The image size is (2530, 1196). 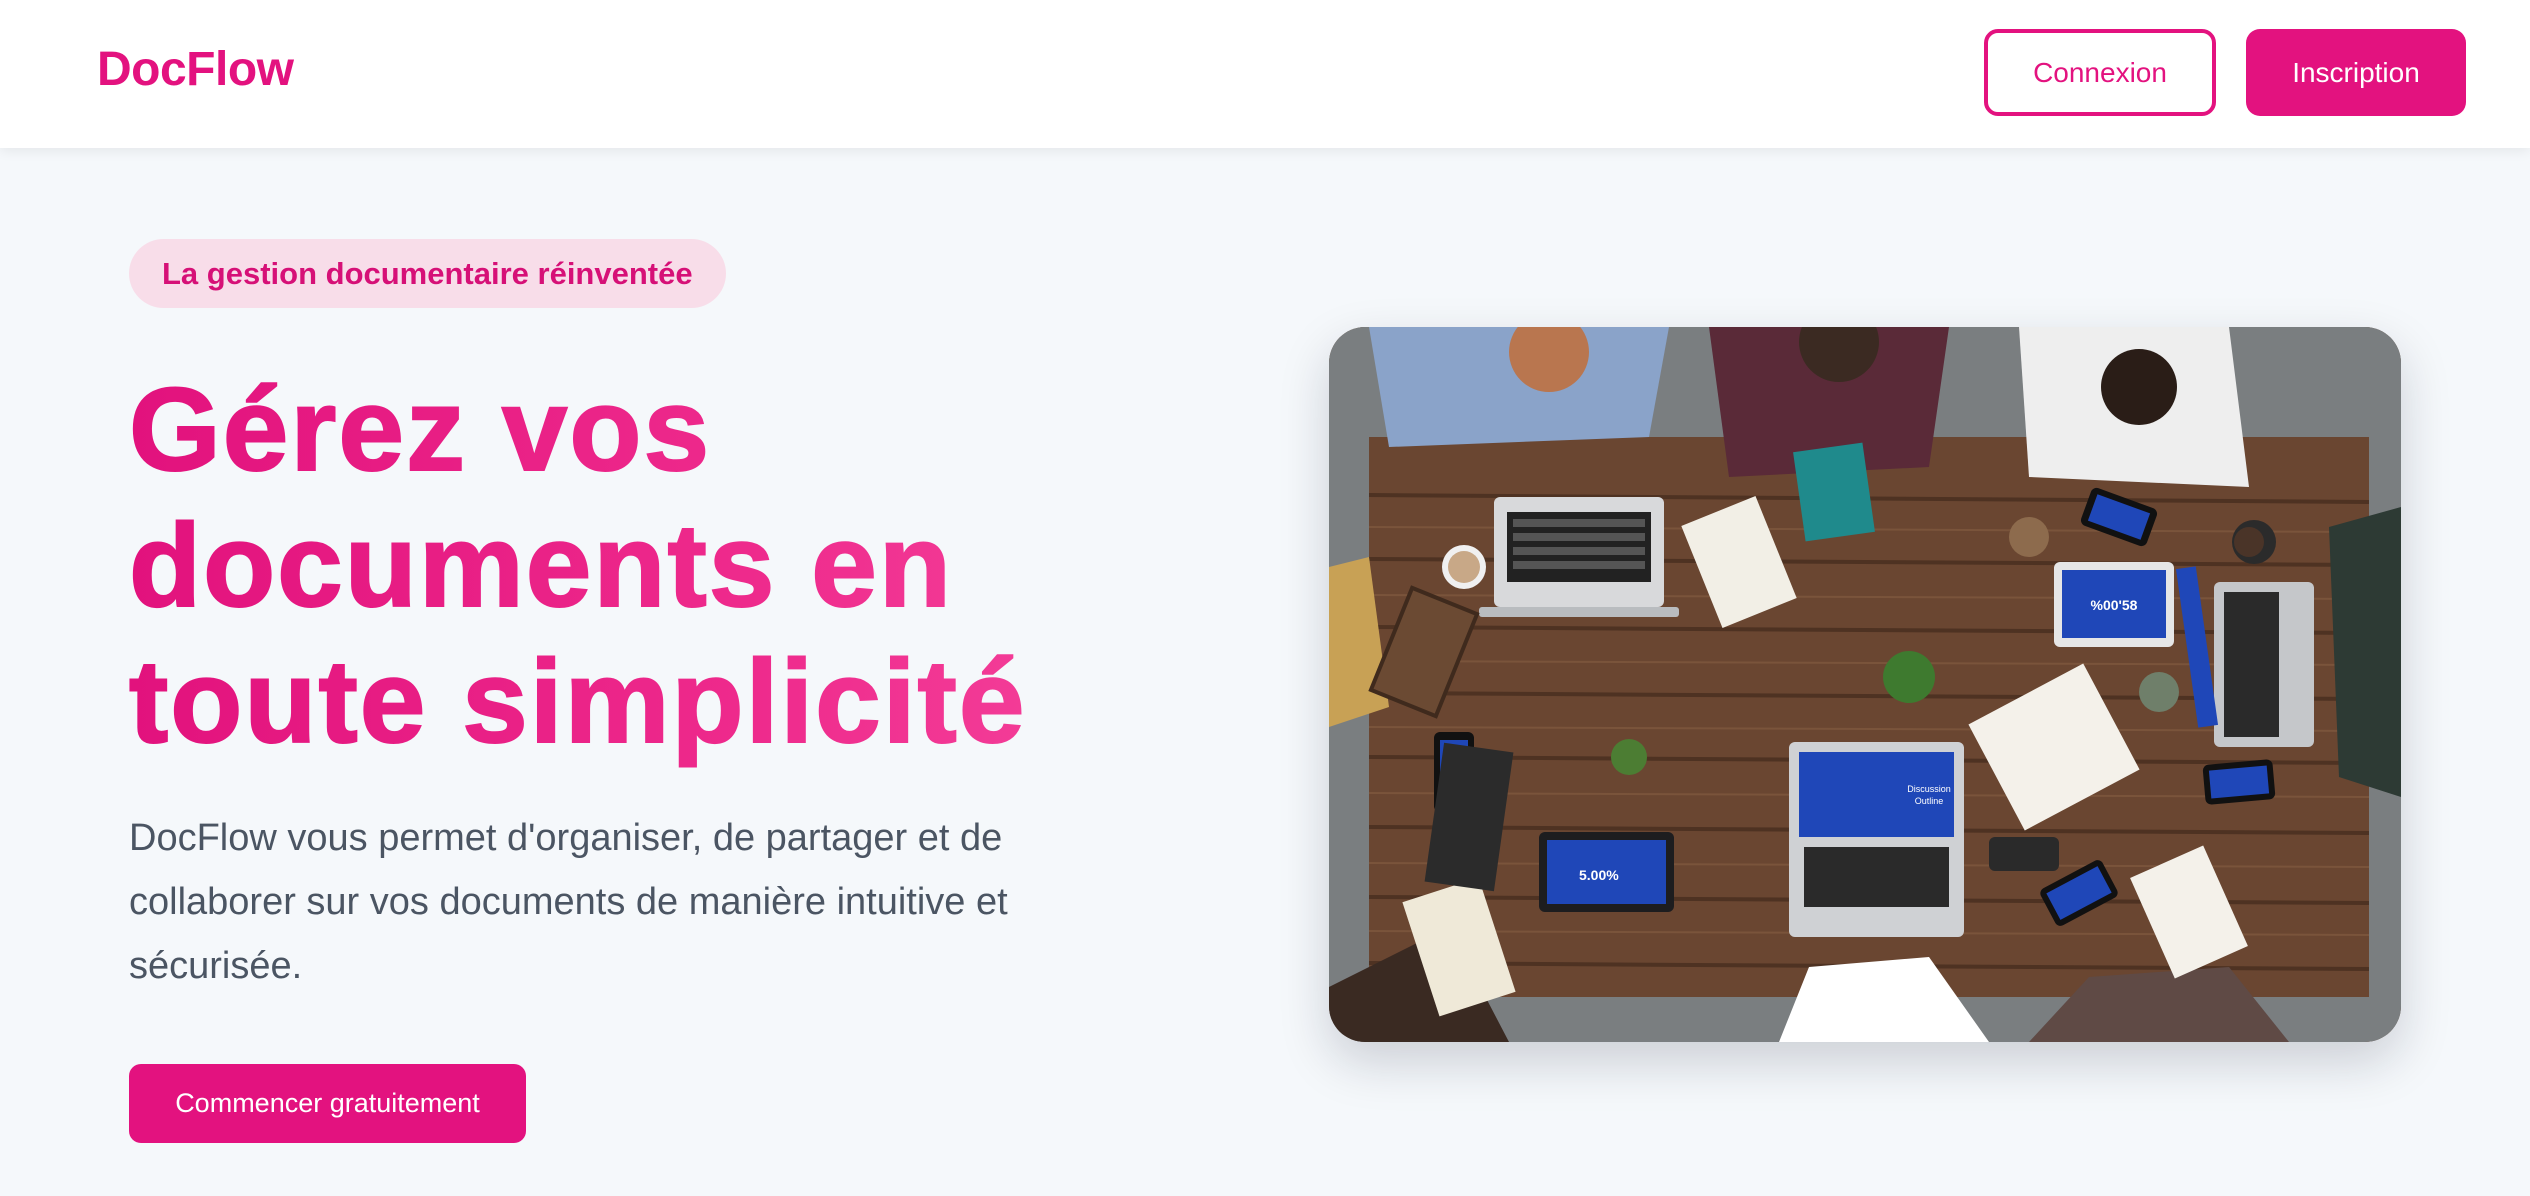 I want to click on hero-title-line-1: Gérez vos, so click(x=420, y=430).